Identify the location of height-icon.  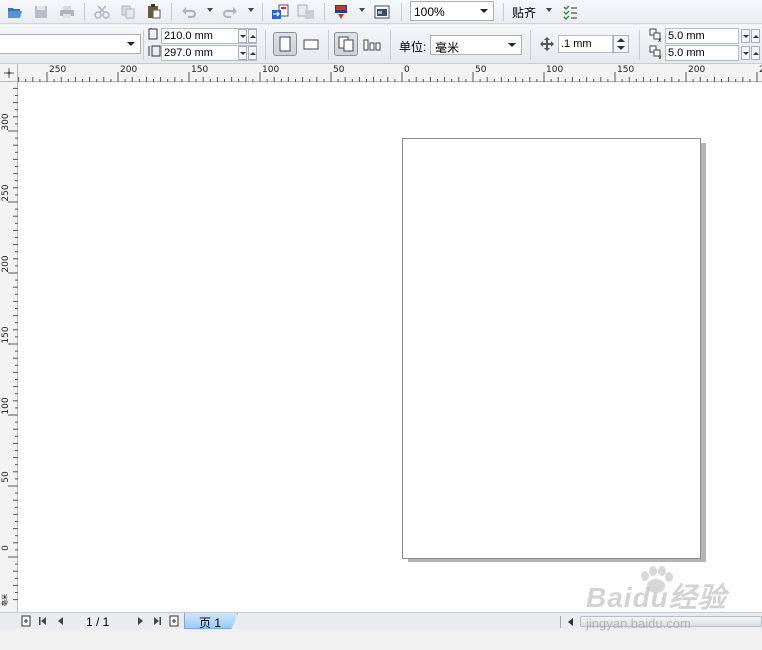
(154, 52).